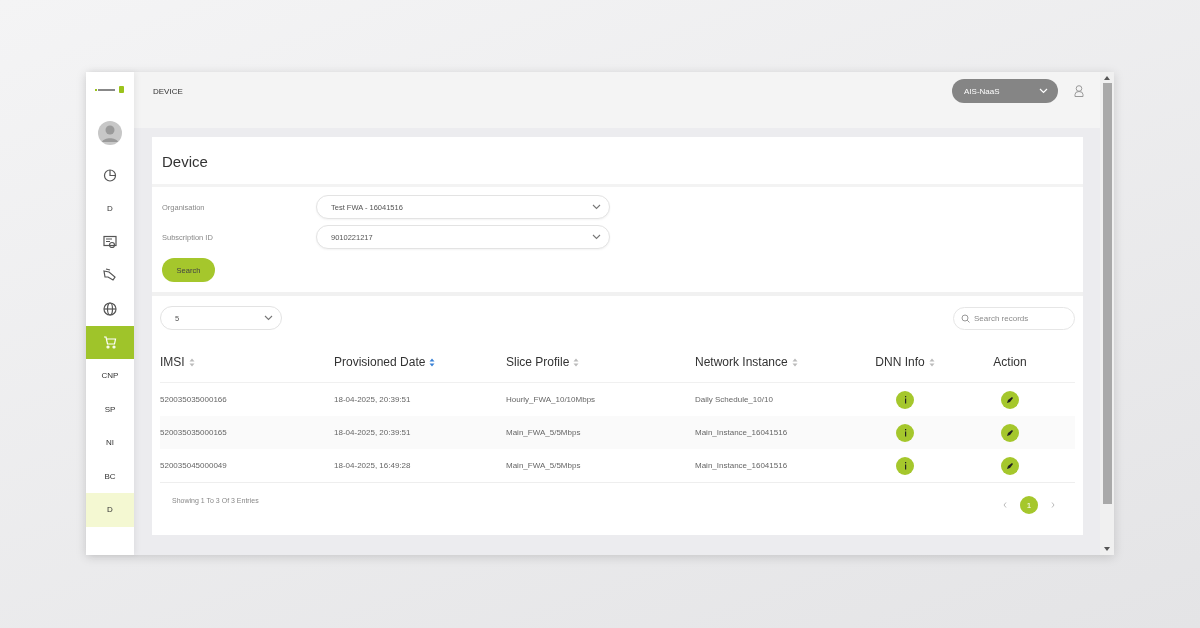 The width and height of the screenshot is (1200, 628). What do you see at coordinates (1010, 362) in the screenshot?
I see `column-header: Action` at bounding box center [1010, 362].